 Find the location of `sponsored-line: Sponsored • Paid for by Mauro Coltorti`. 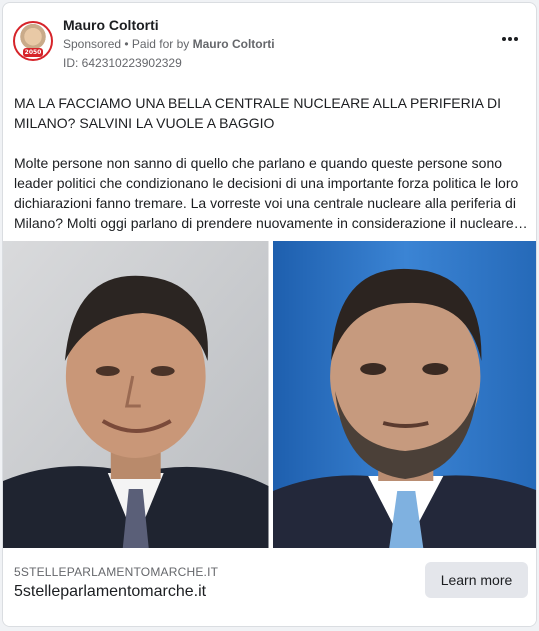

sponsored-line: Sponsored • Paid for by Mauro Coltorti is located at coordinates (169, 44).